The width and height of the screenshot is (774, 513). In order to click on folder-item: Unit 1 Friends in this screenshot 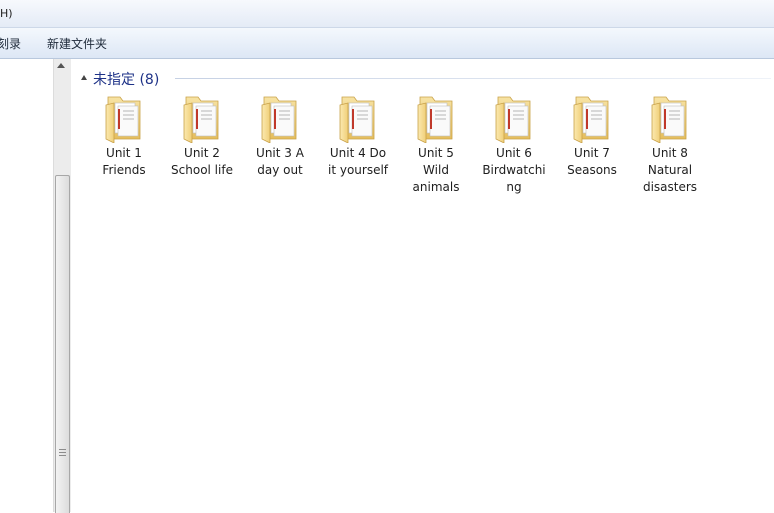, I will do `click(124, 136)`.